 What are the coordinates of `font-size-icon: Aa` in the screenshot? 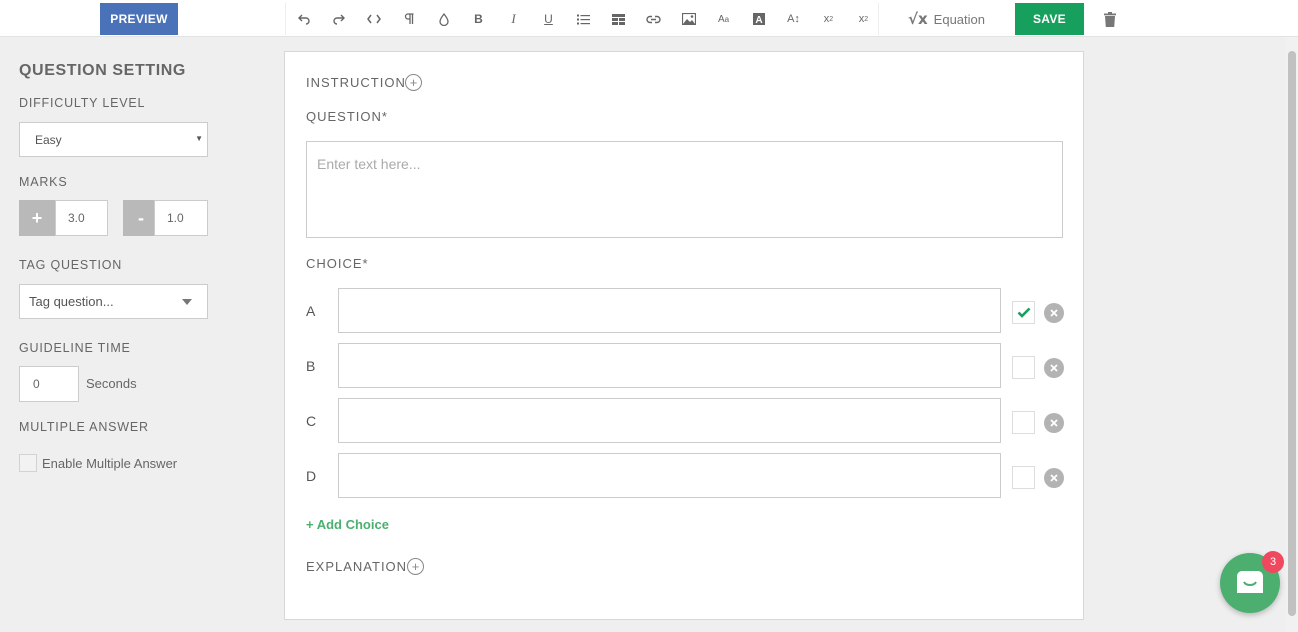 It's located at (723, 19).